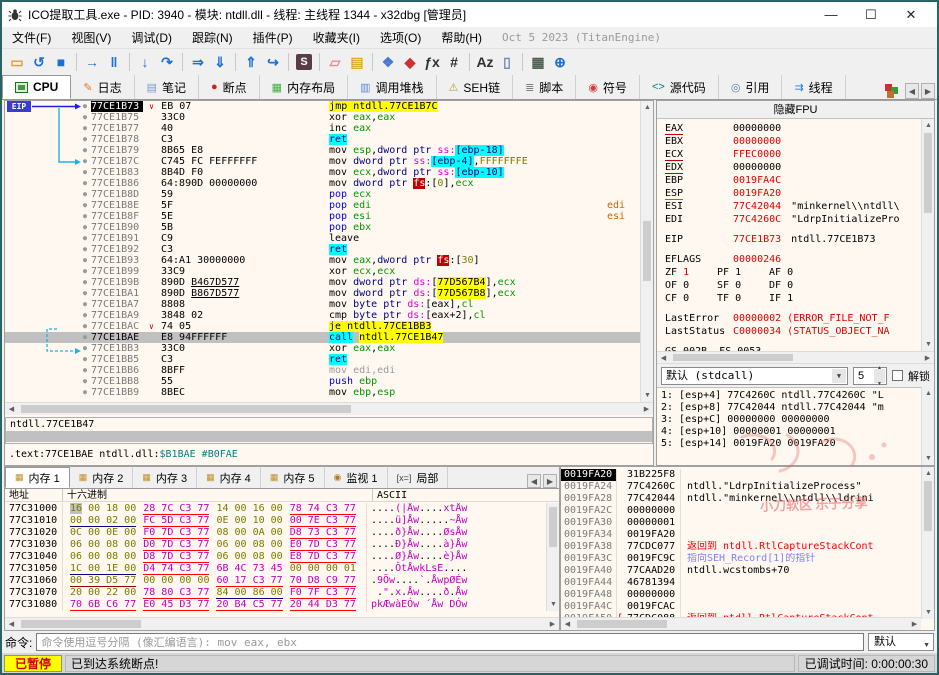 This screenshot has height=675, width=939. What do you see at coordinates (329, 304) in the screenshot?
I see `disasm-row: ● 77CE1BA7 8808 mov byte ptr ds:[eax],cl` at bounding box center [329, 304].